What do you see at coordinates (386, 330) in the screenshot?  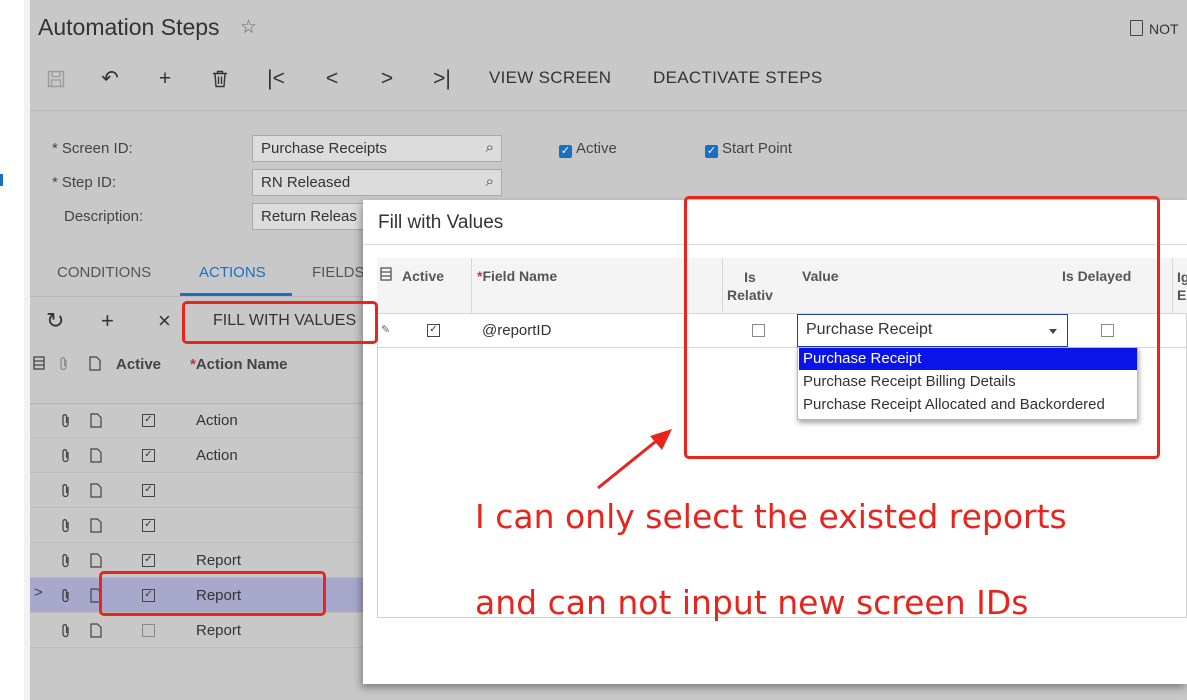 I see `edit-pencil-icon: ✎` at bounding box center [386, 330].